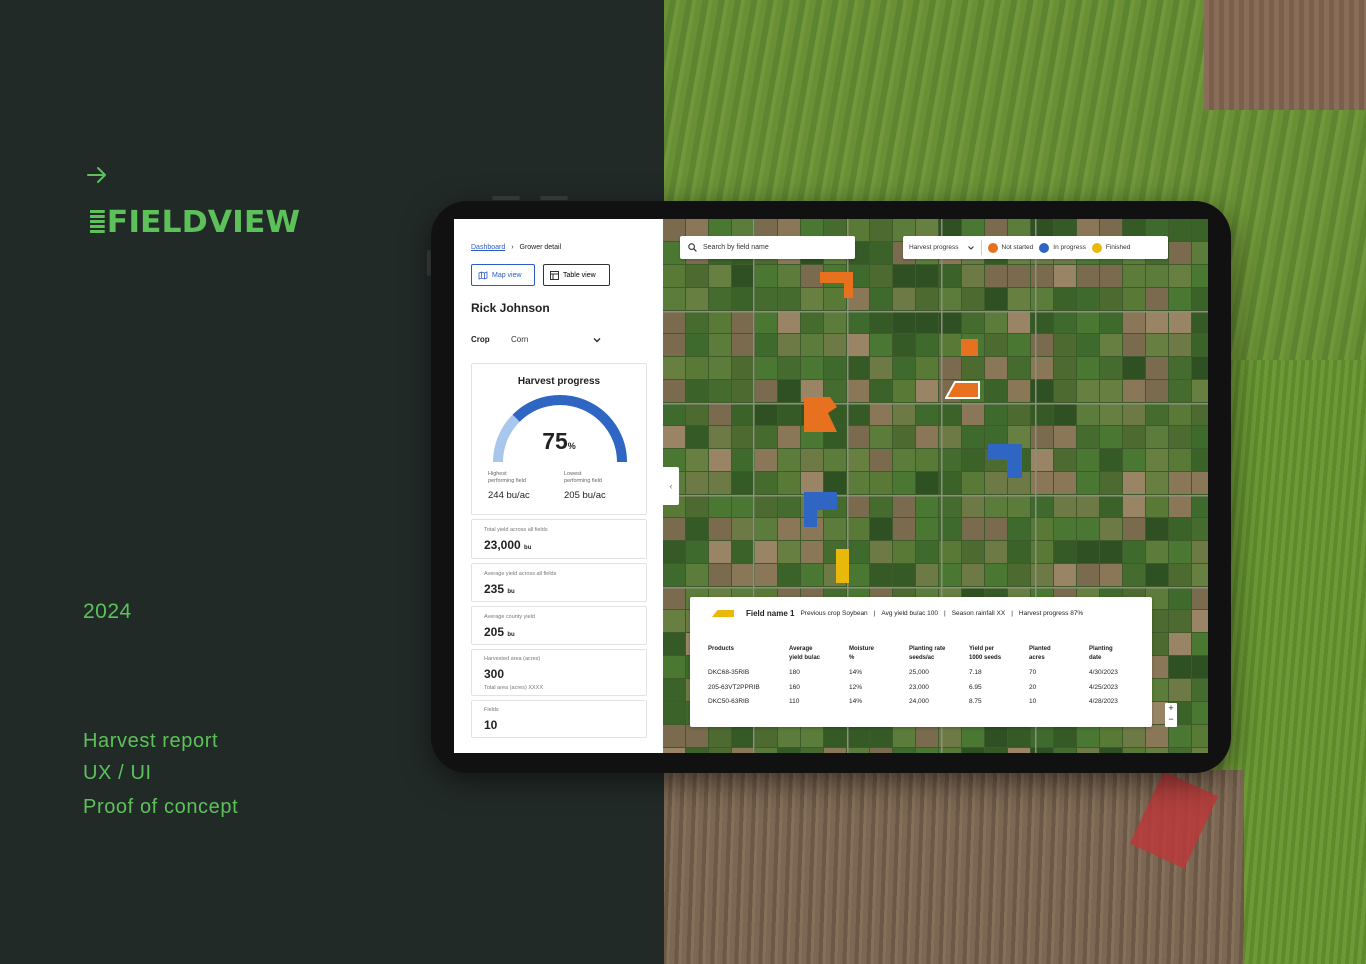  Describe the element at coordinates (559, 625) in the screenshot. I see `county-yield-card: Average county yield 205 bu` at that location.